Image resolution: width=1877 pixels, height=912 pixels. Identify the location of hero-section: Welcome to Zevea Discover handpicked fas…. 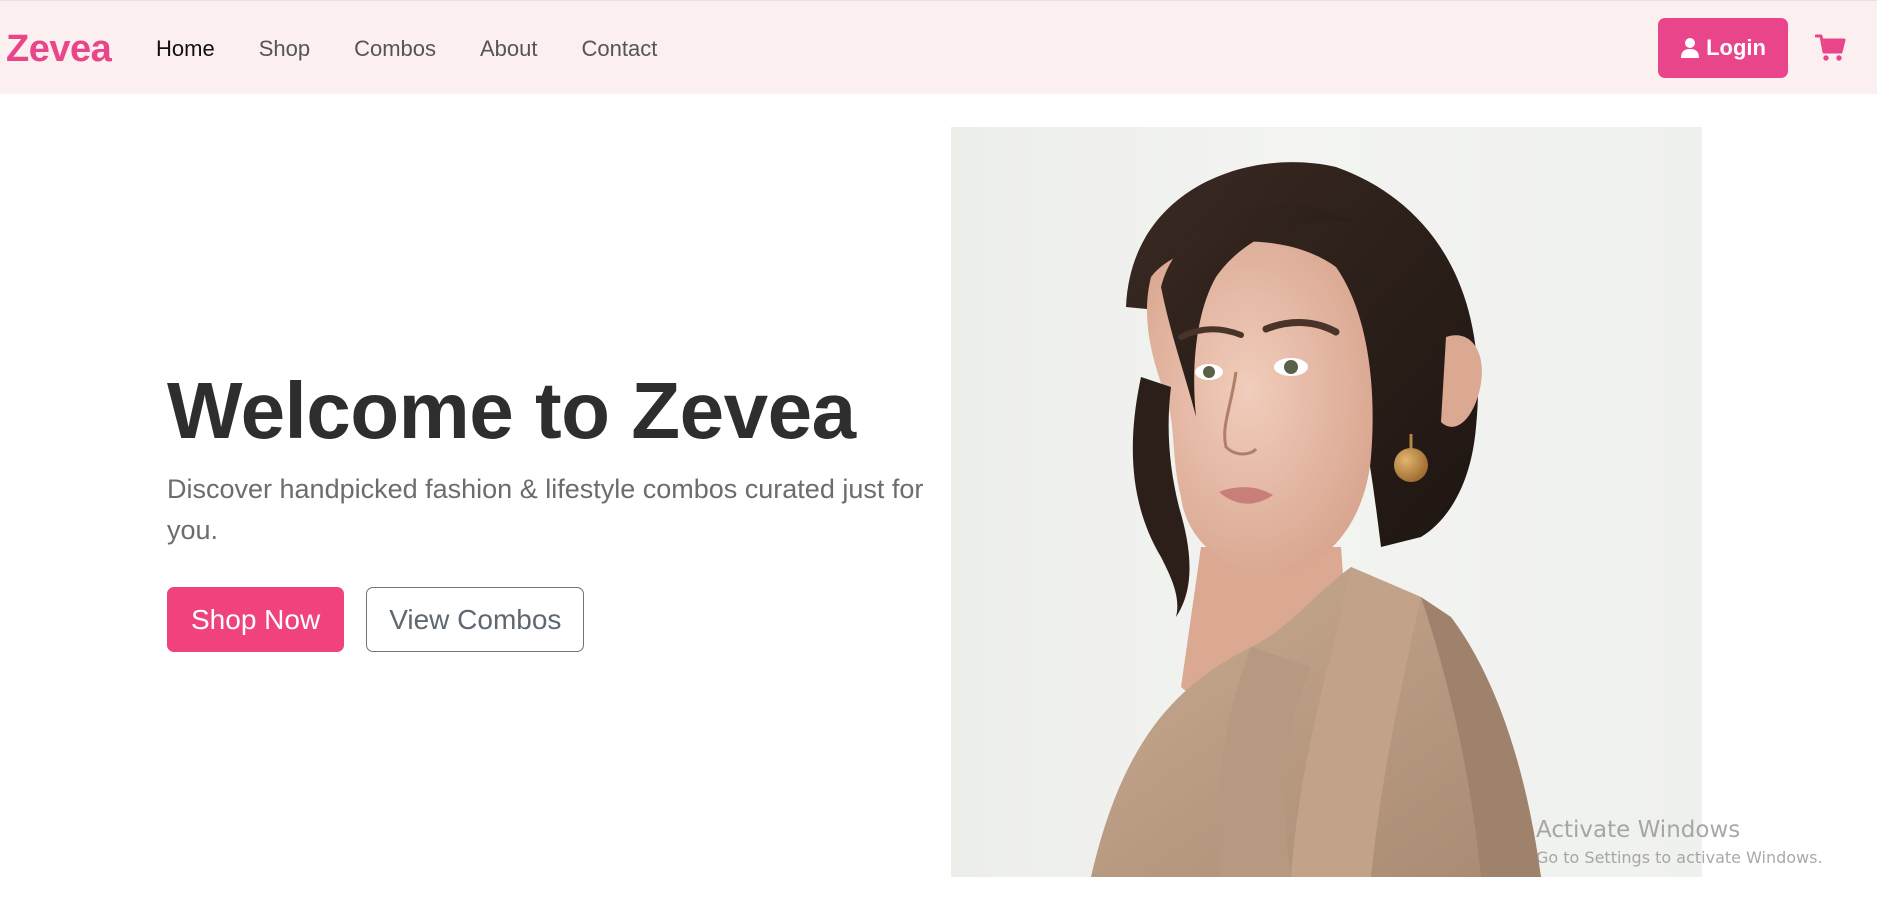
(557, 508).